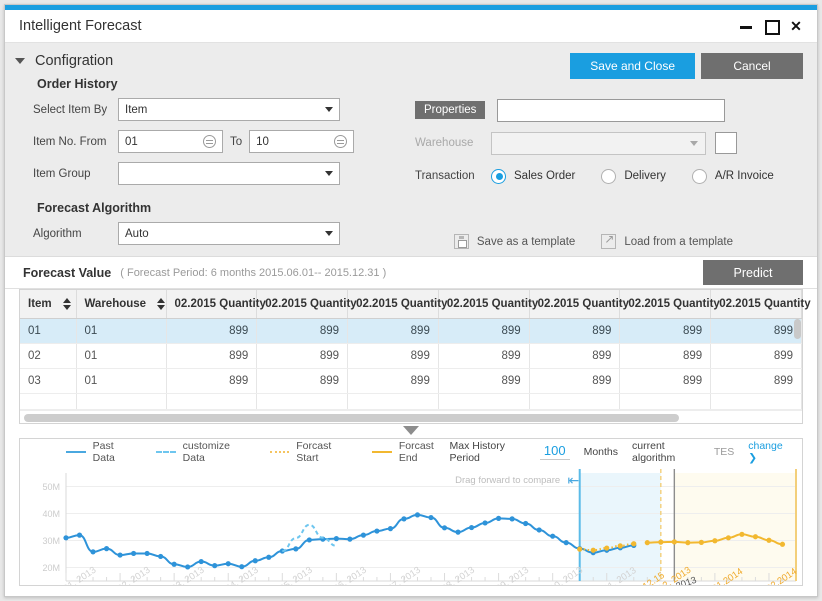 Image resolution: width=822 pixels, height=601 pixels. I want to click on table-horizontal-scrollbar, so click(411, 416).